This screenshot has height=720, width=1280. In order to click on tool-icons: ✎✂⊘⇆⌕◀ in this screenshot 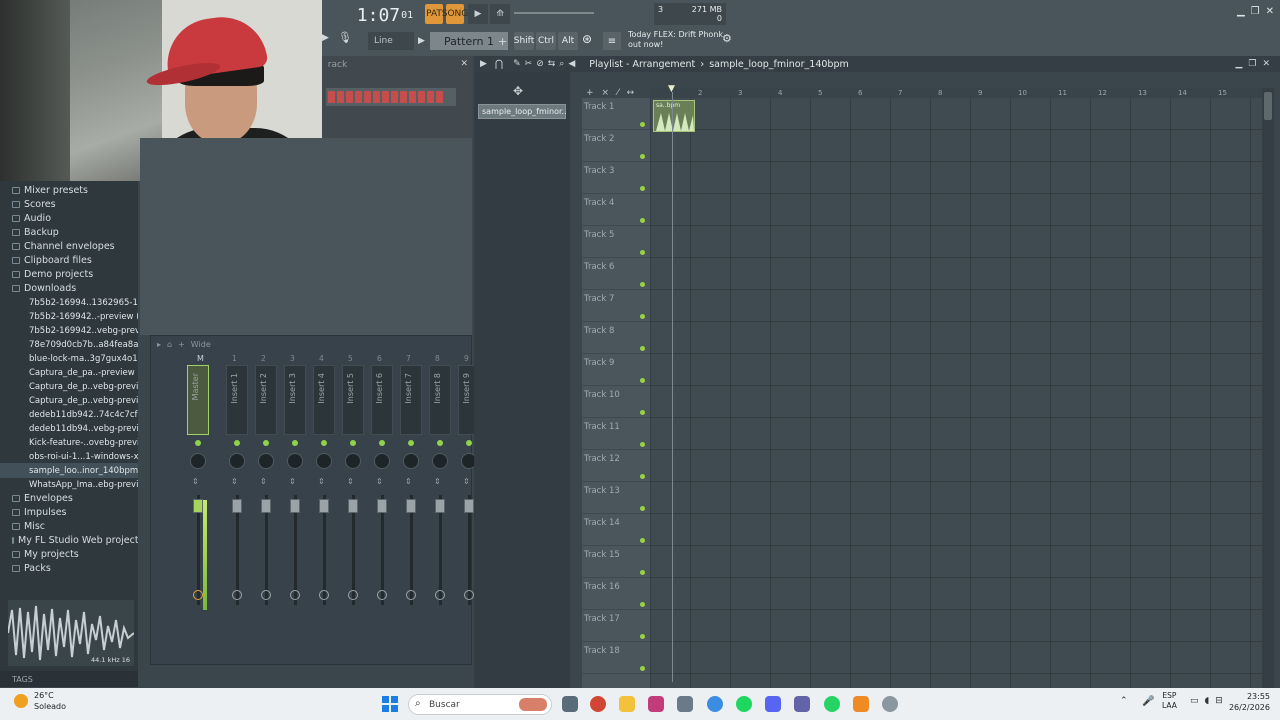, I will do `click(546, 64)`.